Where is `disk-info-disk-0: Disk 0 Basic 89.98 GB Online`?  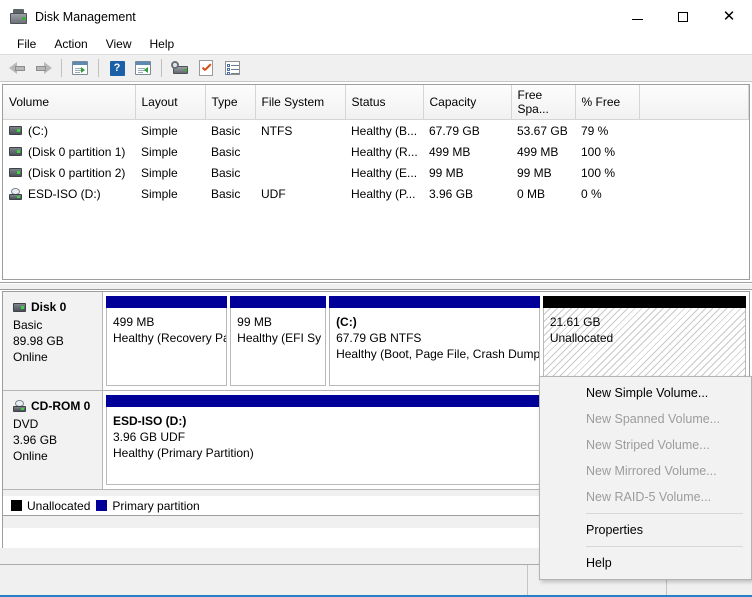
disk-info-disk-0: Disk 0 Basic 89.98 GB Online is located at coordinates (53, 341).